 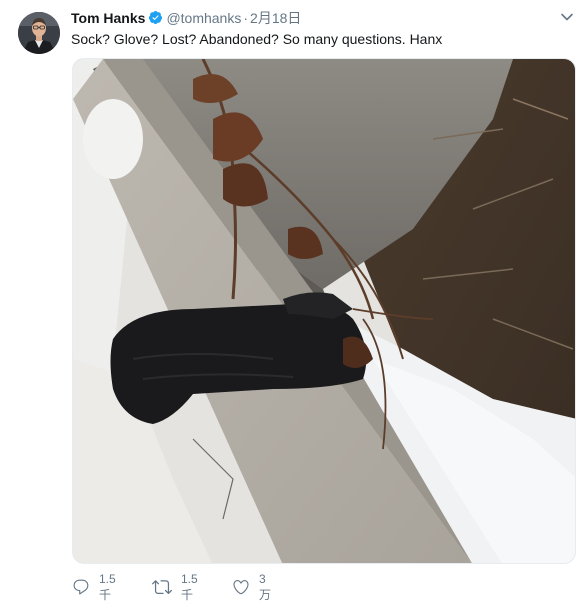 I want to click on reply-icon, so click(x=81, y=587).